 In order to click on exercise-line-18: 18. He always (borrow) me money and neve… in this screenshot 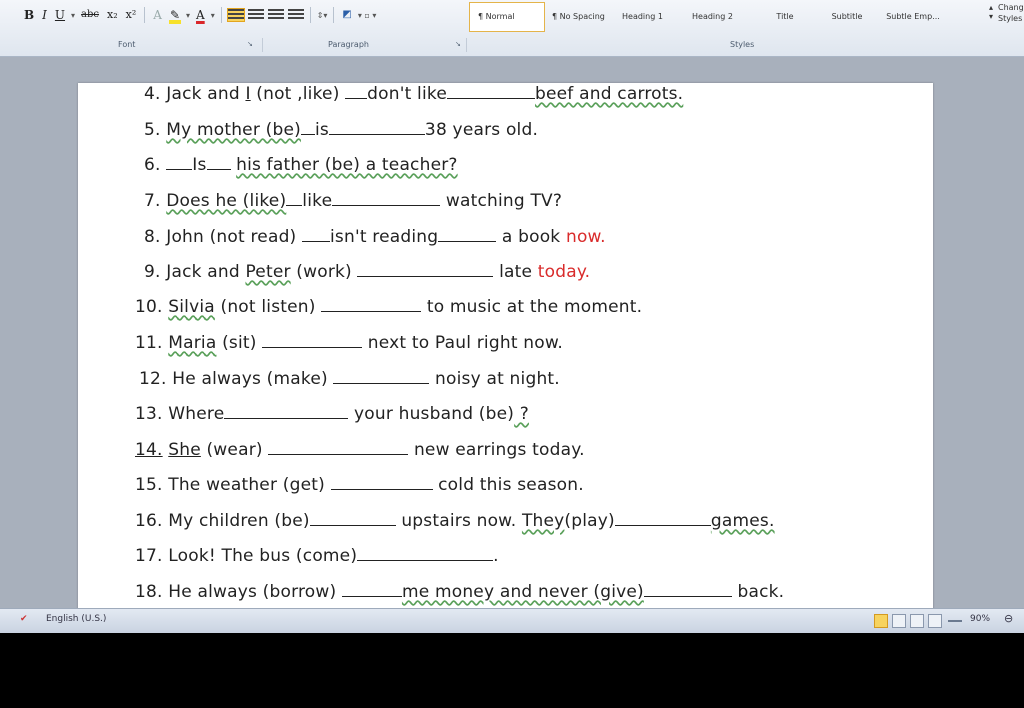, I will do `click(459, 591)`.